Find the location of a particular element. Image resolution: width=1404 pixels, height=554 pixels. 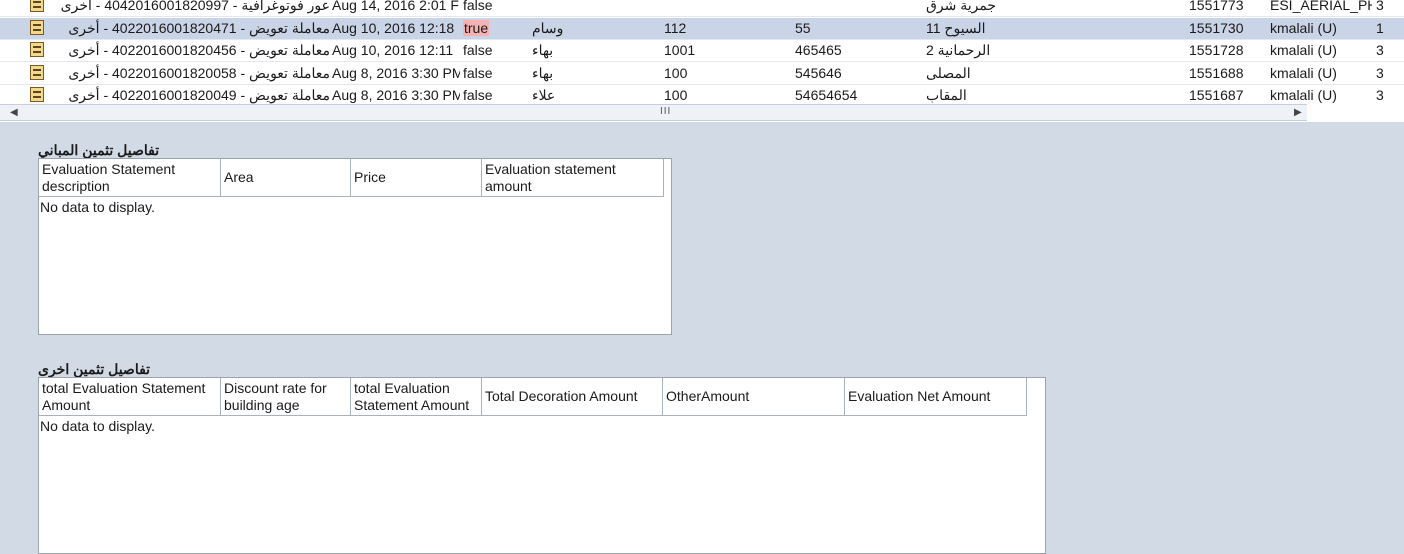

column-header: Evaluation Statement description is located at coordinates (130, 178).